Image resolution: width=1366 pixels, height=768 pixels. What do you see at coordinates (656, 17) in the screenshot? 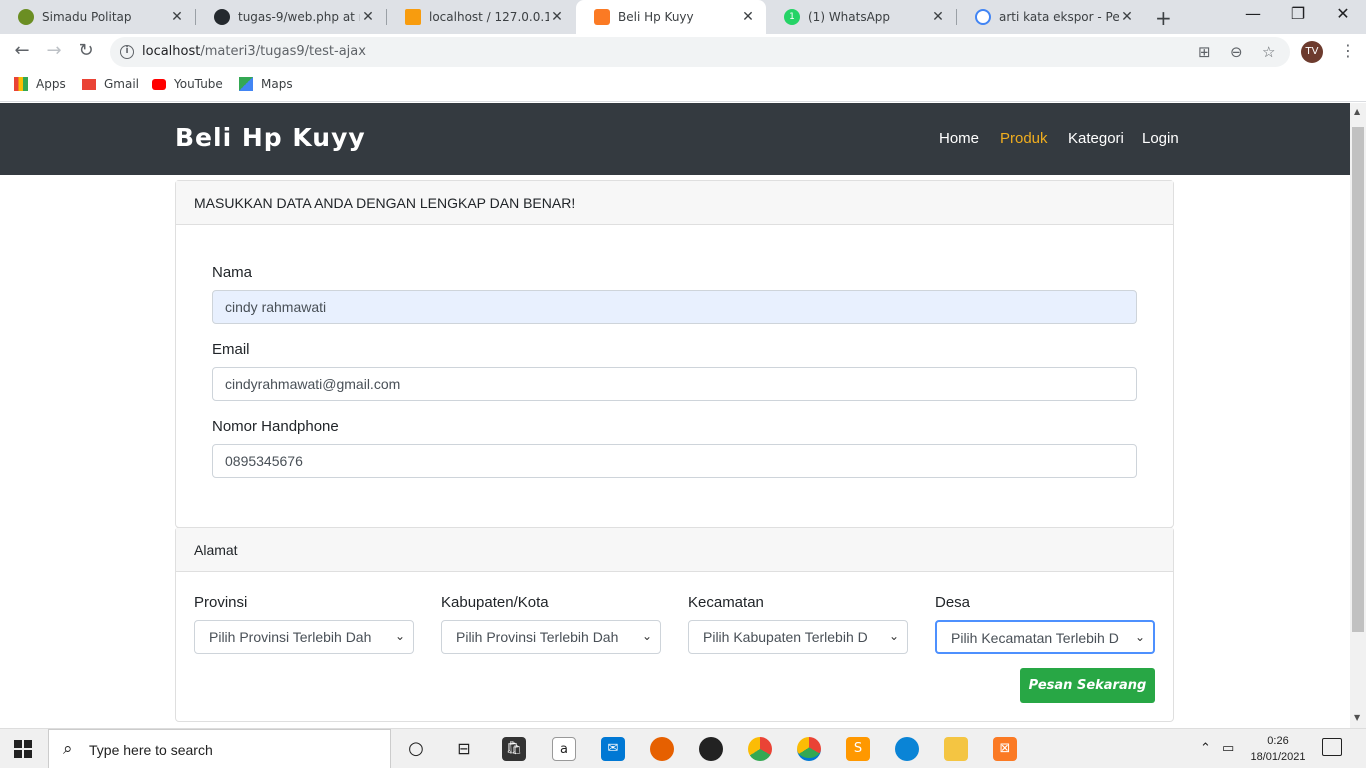
I see `tab-title: Beli Hp Kuyy` at bounding box center [656, 17].